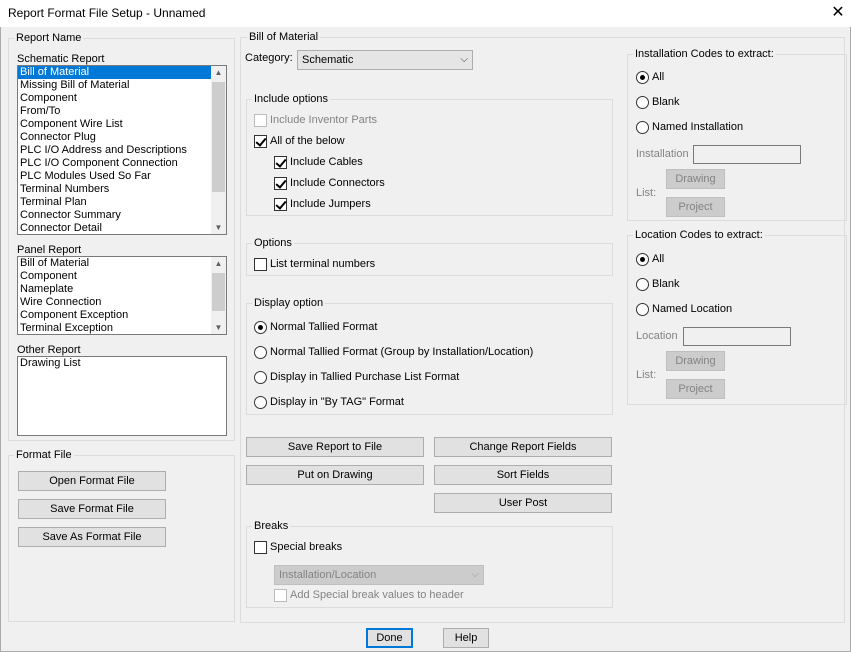 This screenshot has height=652, width=851. Describe the element at coordinates (642, 284) in the screenshot. I see `location-blank-radio` at that location.